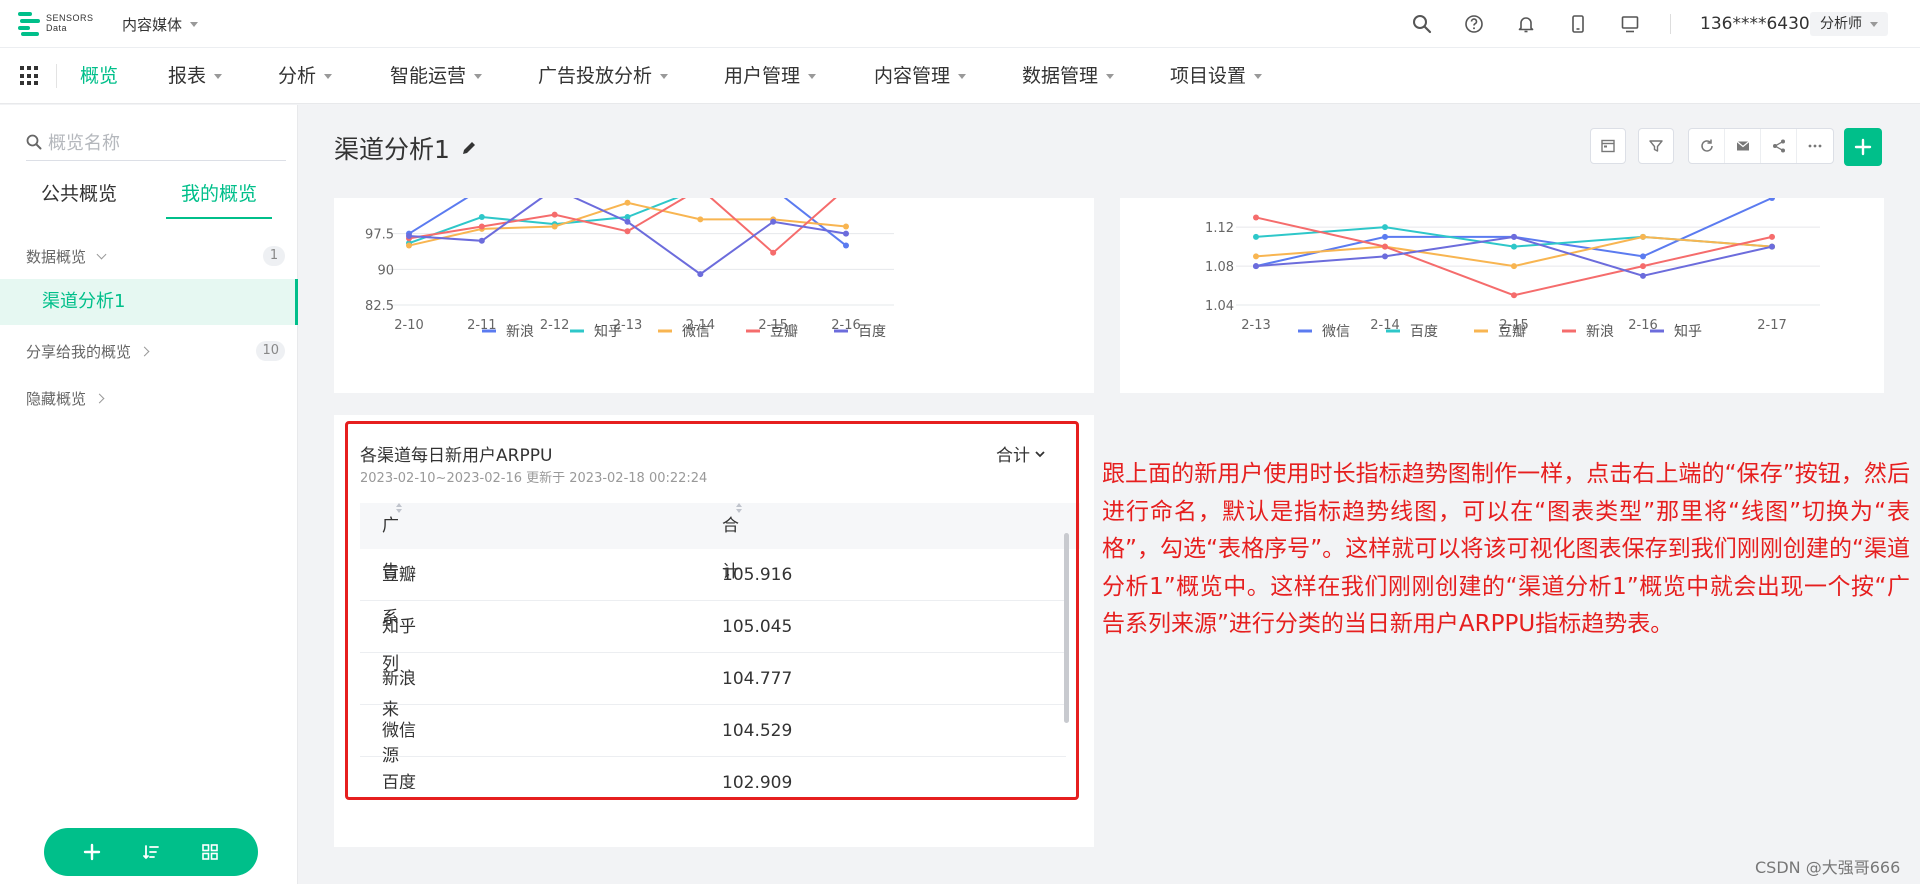  Describe the element at coordinates (1216, 76) in the screenshot. I see `nav-item-project-settings: 项目设置` at that location.